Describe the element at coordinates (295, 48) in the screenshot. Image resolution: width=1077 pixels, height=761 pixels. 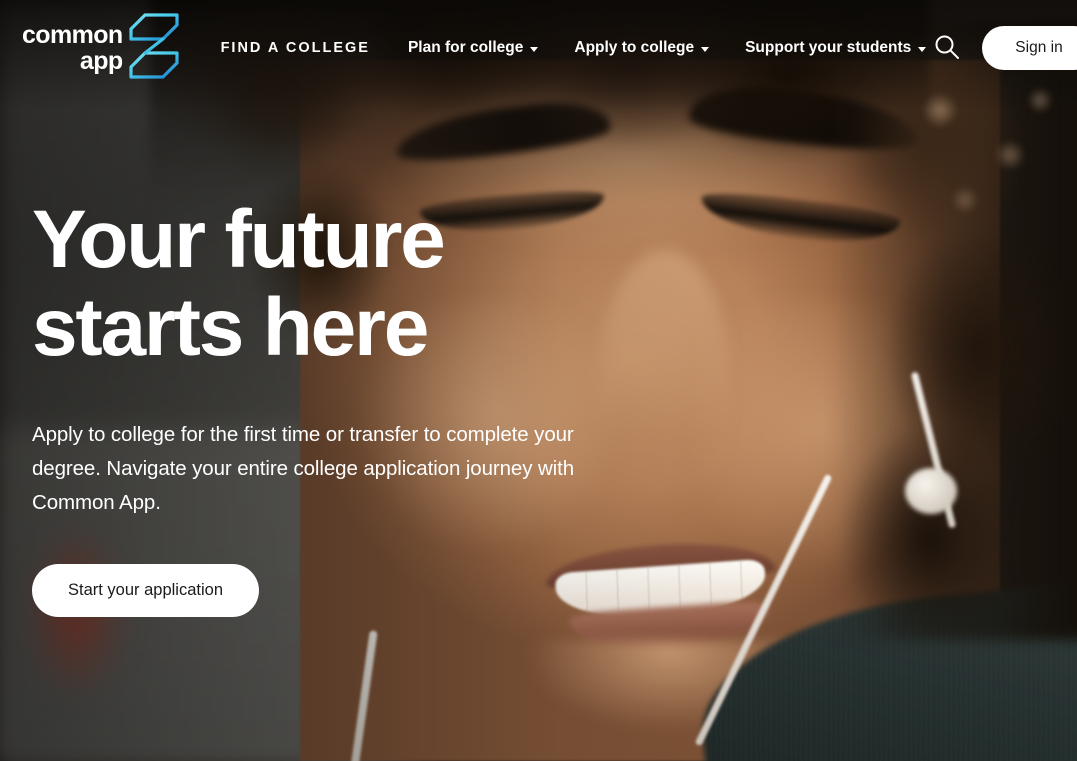
I see `nav-item-find-a-college: FIND A COLLEGE` at that location.